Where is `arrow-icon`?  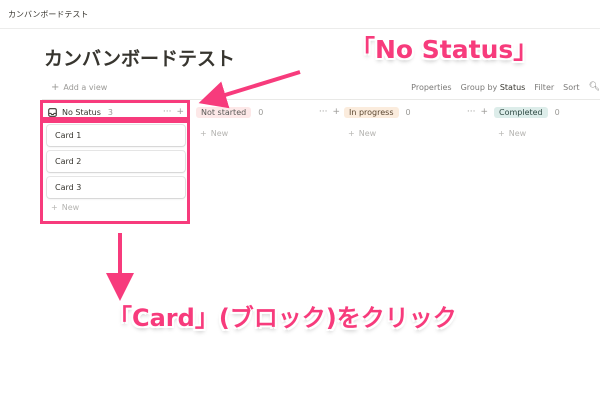 arrow-icon is located at coordinates (249, 89).